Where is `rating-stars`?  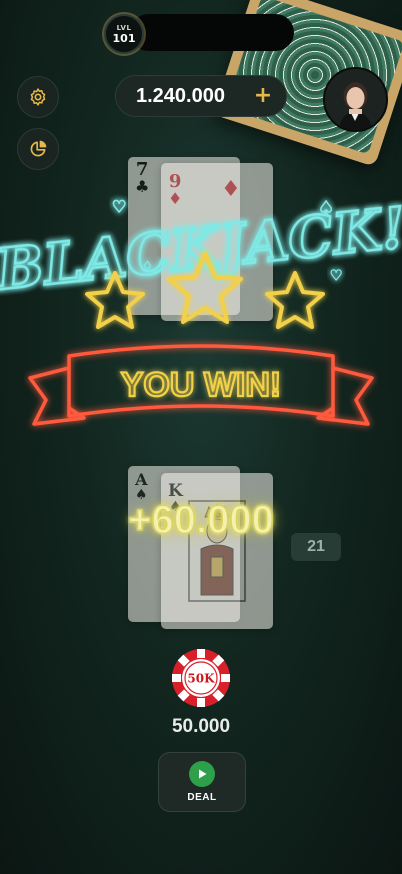 rating-stars is located at coordinates (205, 290).